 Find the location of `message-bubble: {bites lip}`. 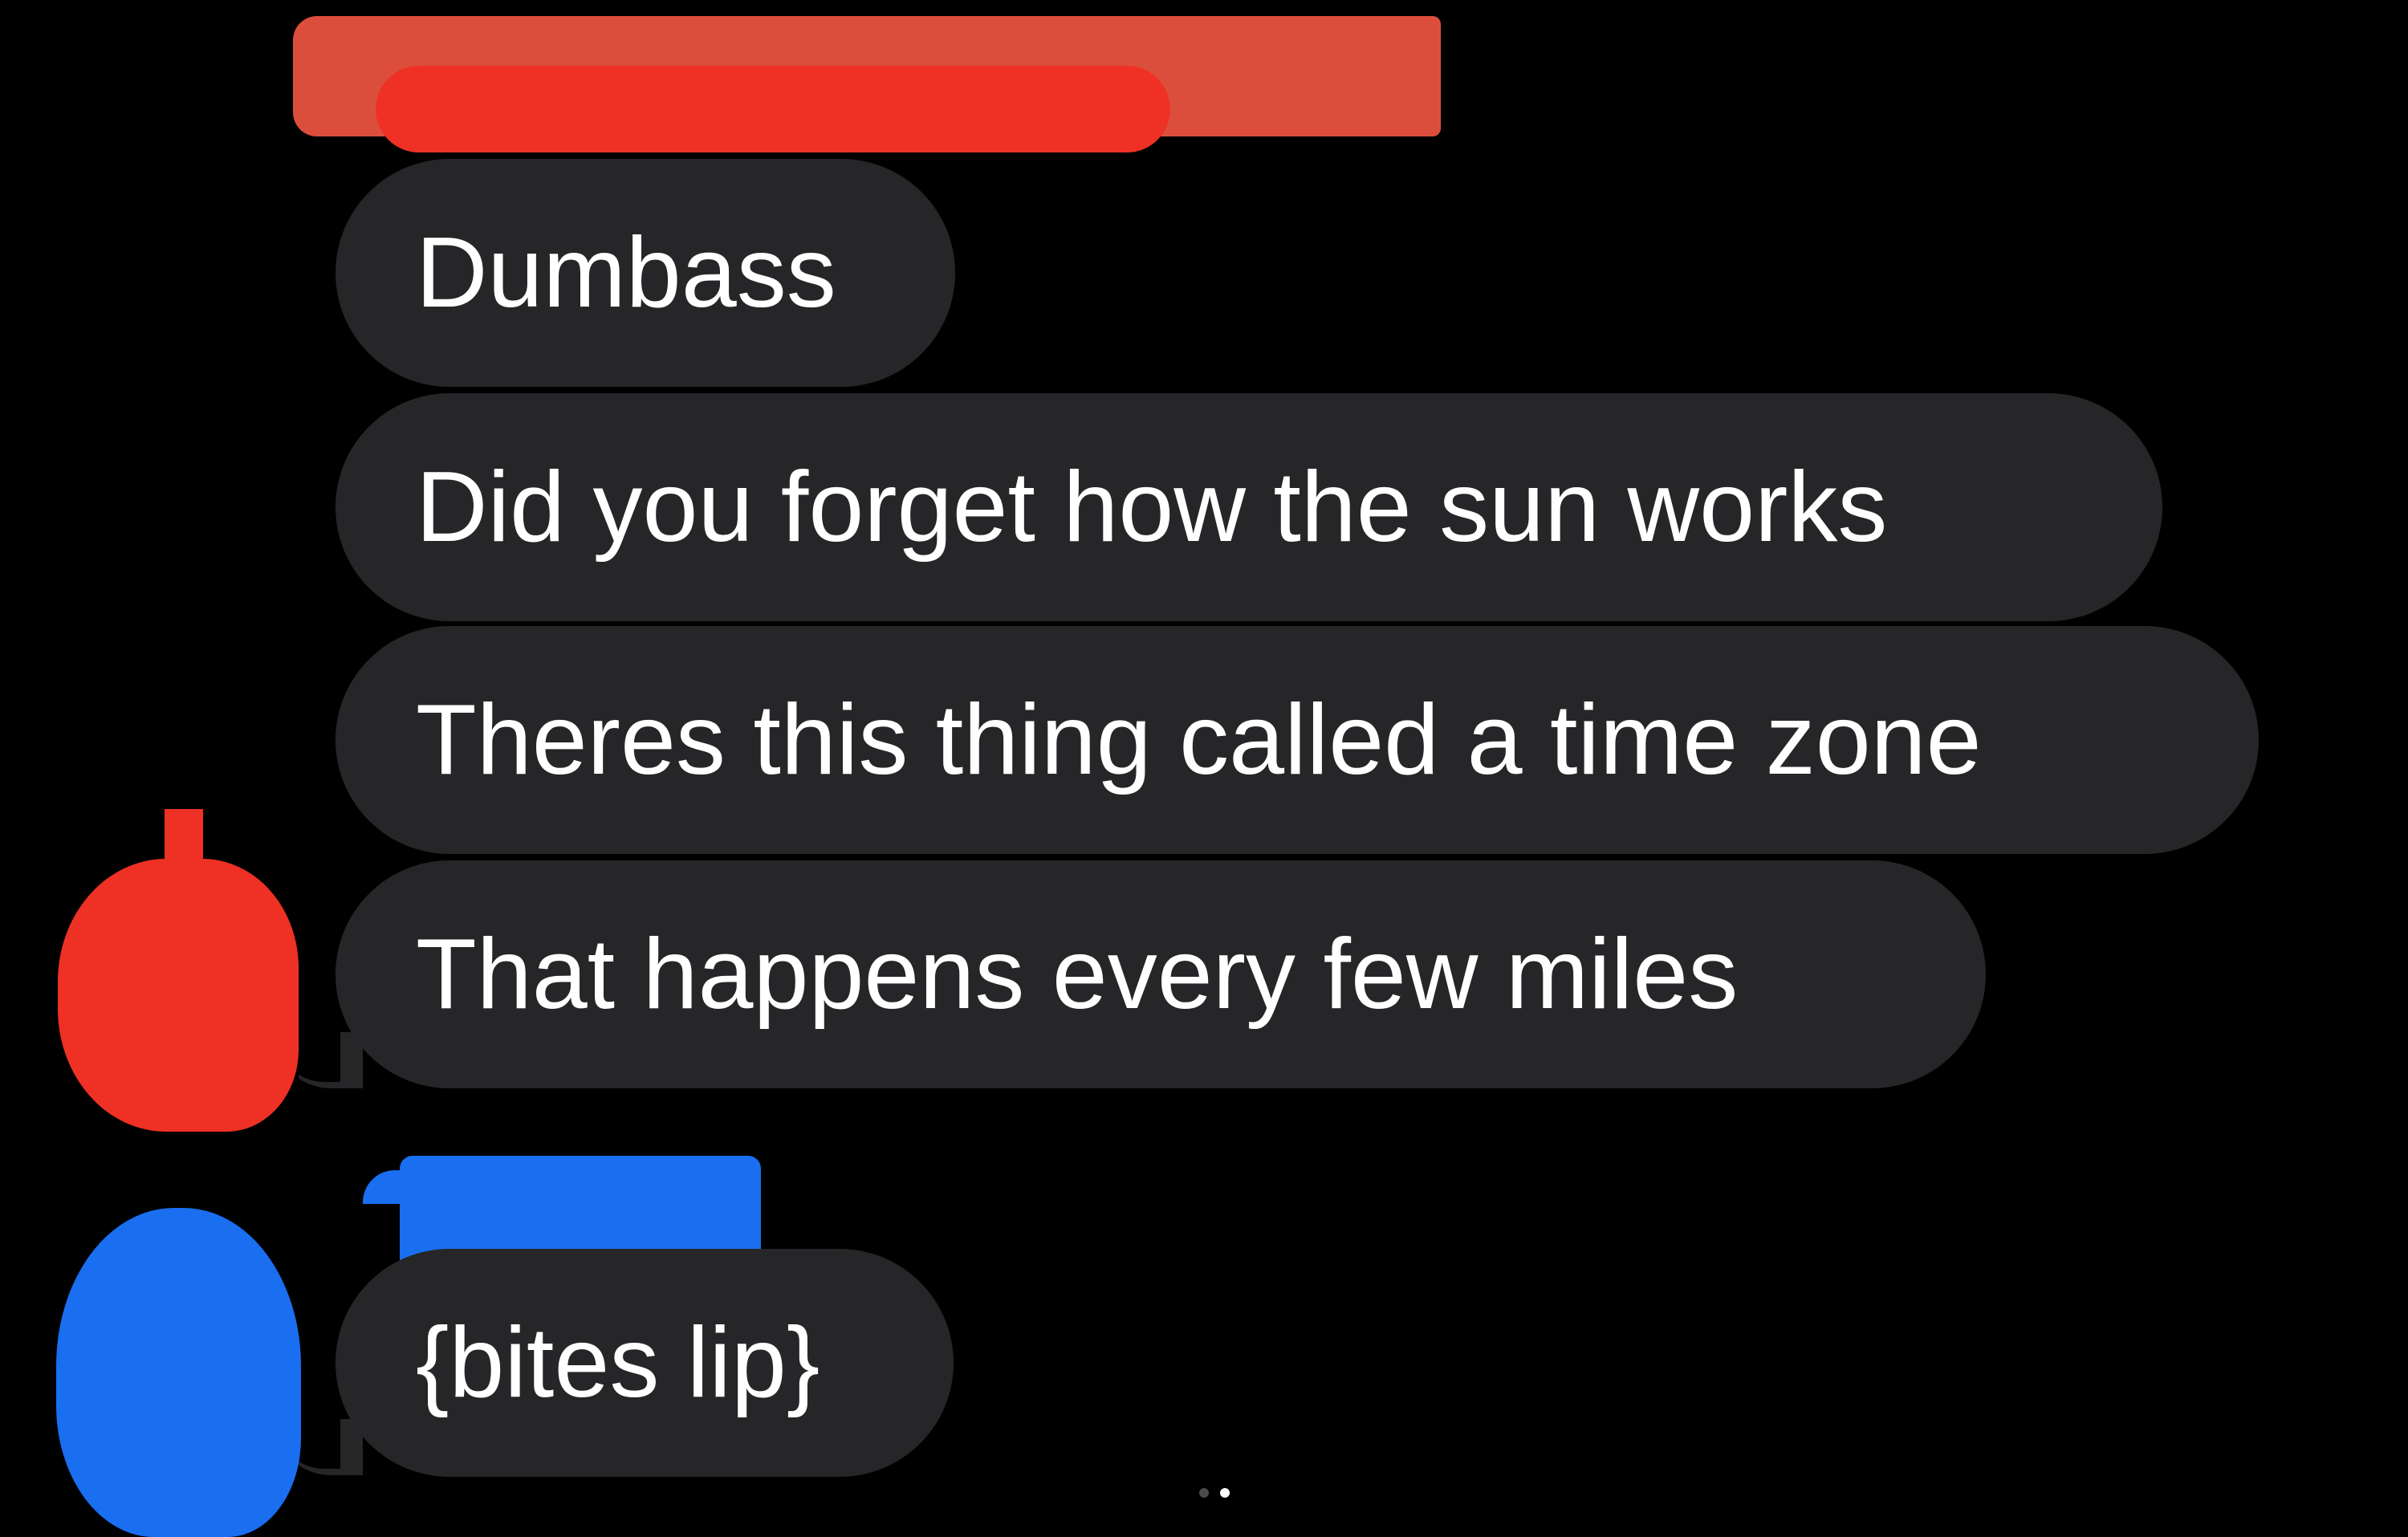

message-bubble: {bites lip} is located at coordinates (645, 1363).